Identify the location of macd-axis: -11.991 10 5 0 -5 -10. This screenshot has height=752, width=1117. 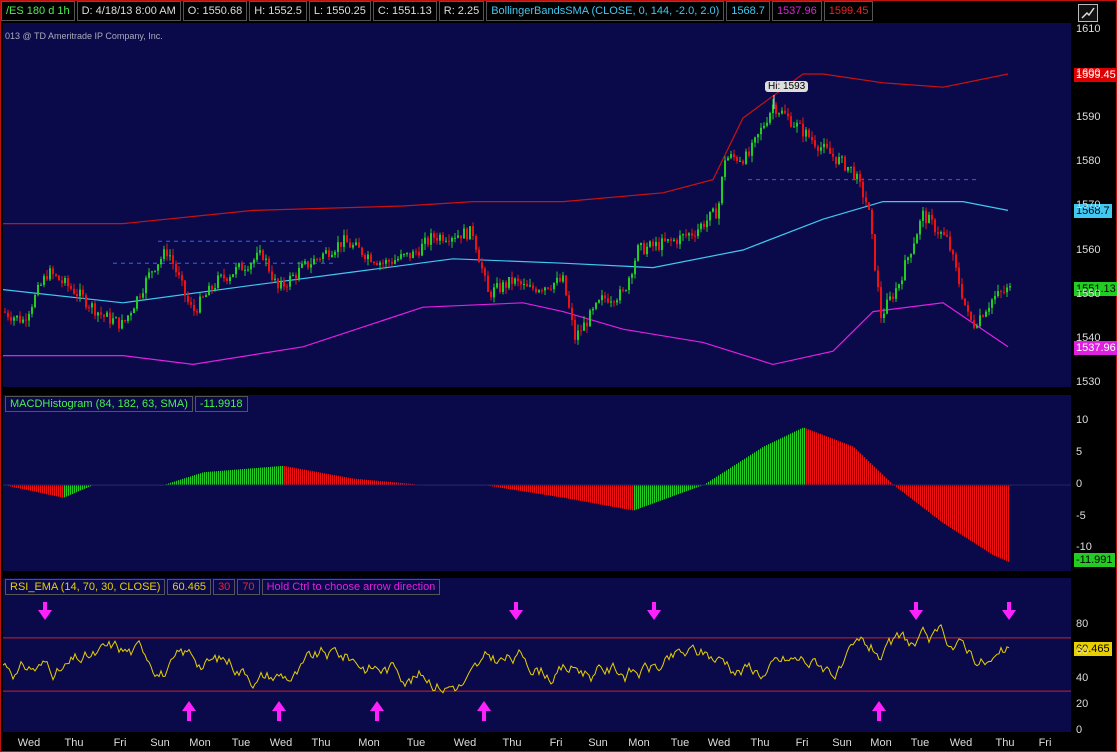
(1094, 483).